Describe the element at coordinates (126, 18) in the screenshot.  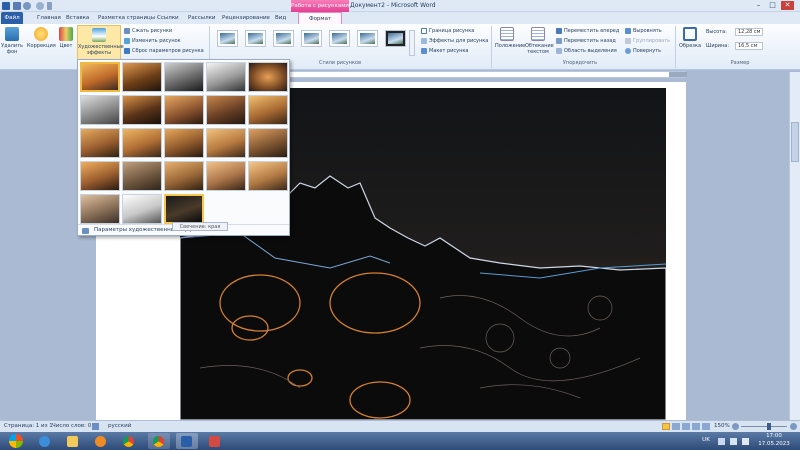
I see `tab-page-layout: Разметка страницы` at that location.